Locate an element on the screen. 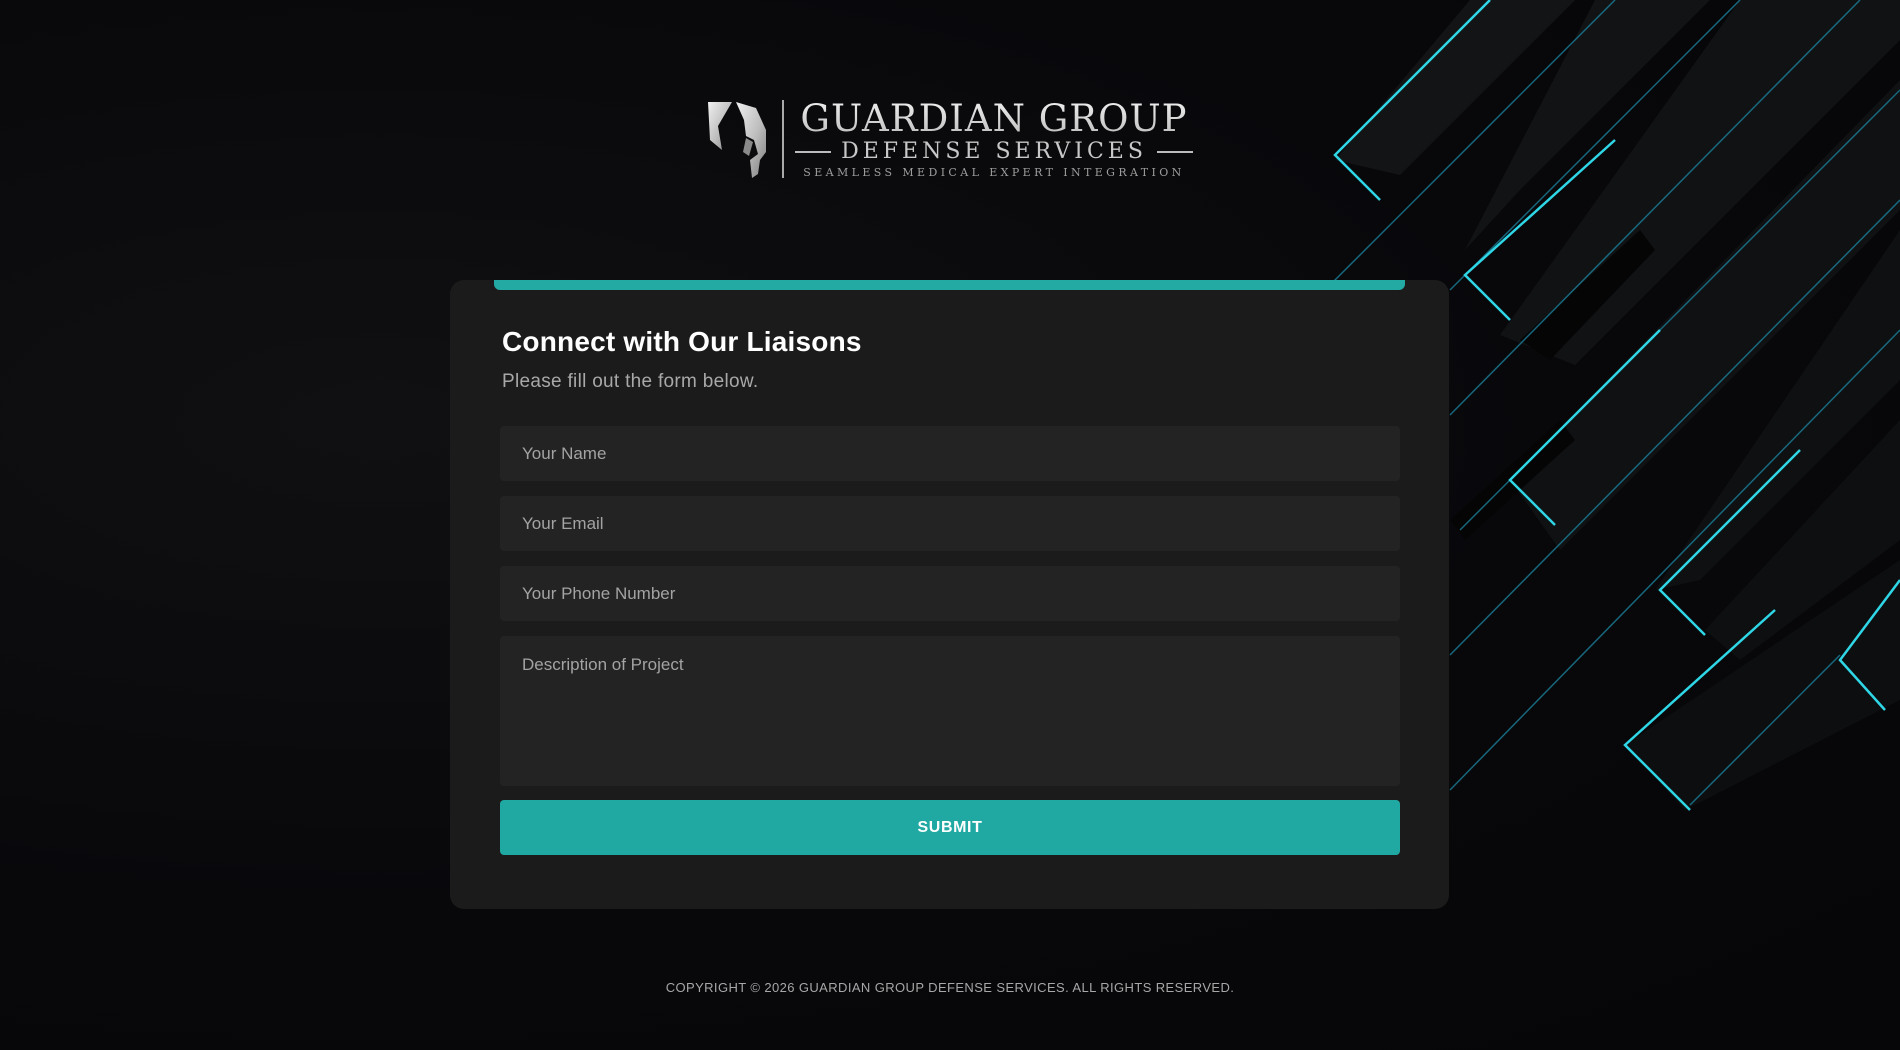 The height and width of the screenshot is (1050, 1900). brand-subname-row: DEFENSE SERVICES is located at coordinates (994, 152).